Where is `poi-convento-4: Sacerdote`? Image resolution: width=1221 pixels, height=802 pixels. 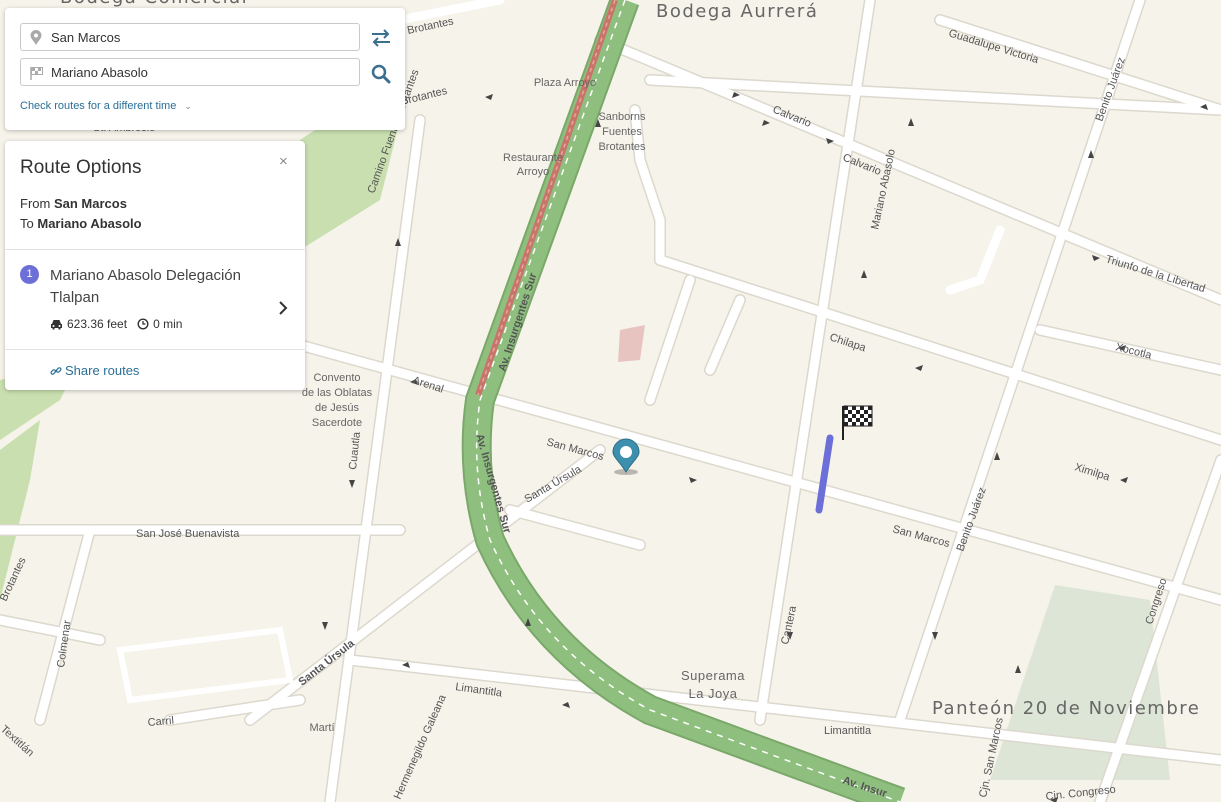
poi-convento-4: Sacerdote is located at coordinates (337, 423).